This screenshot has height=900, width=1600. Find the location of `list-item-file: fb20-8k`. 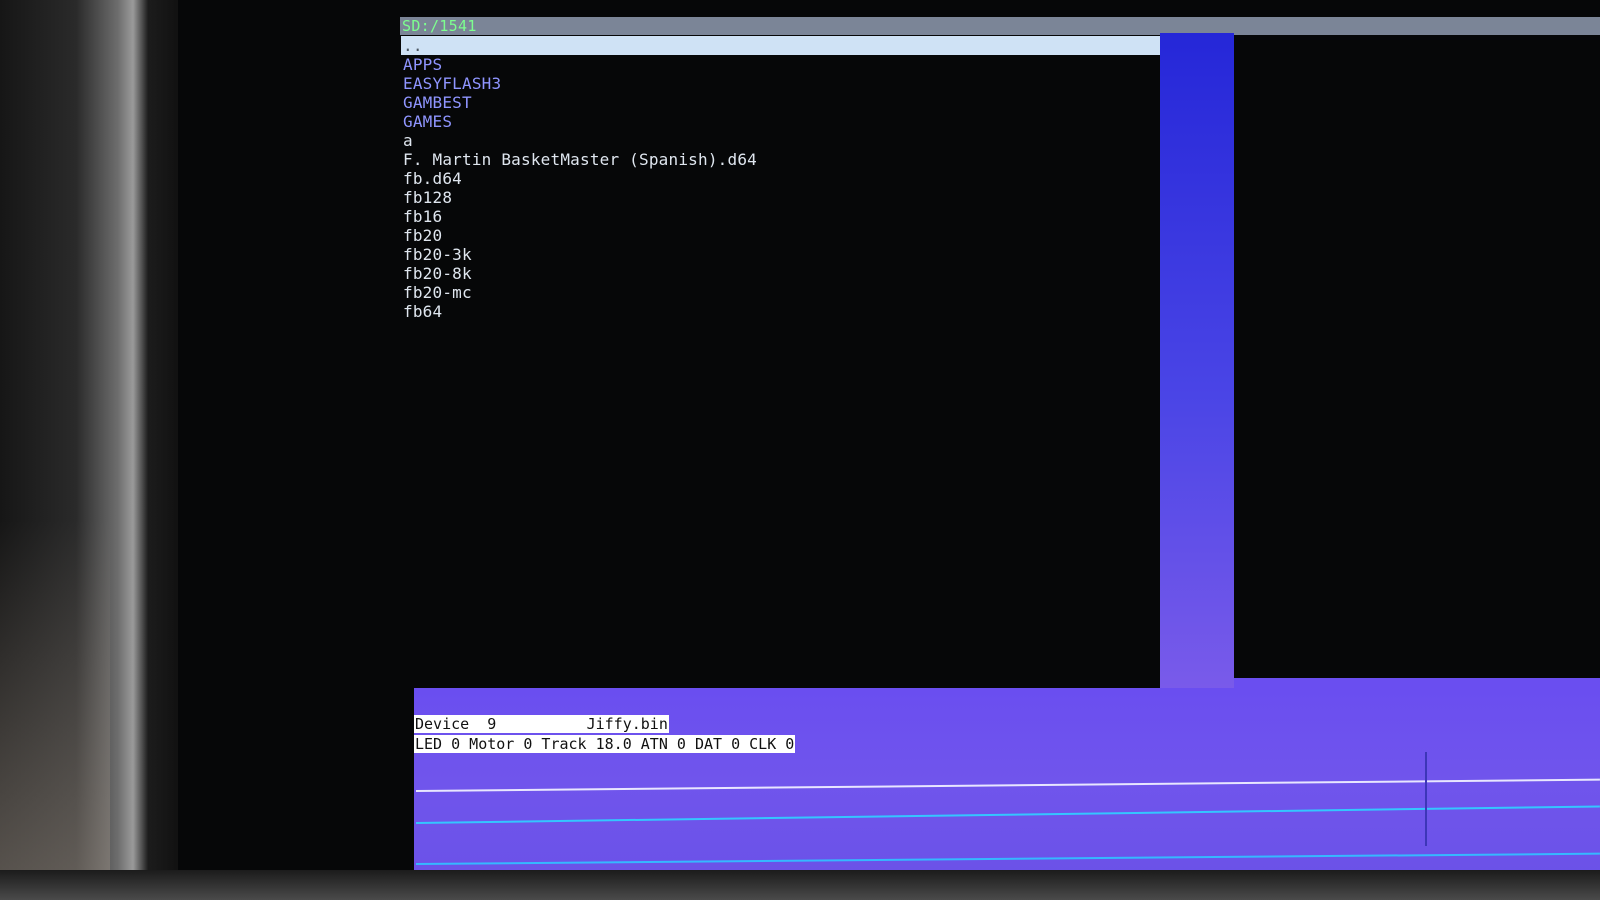

list-item-file: fb20-8k is located at coordinates (781, 273).